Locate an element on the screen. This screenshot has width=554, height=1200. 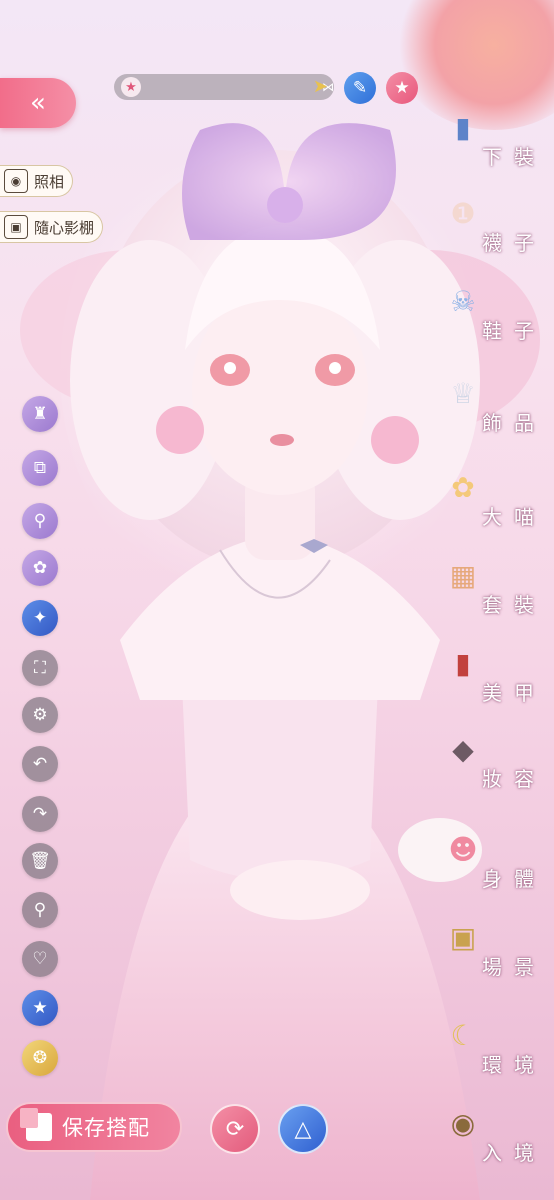
category-label: 大喵 is located at coordinates (514, 517).